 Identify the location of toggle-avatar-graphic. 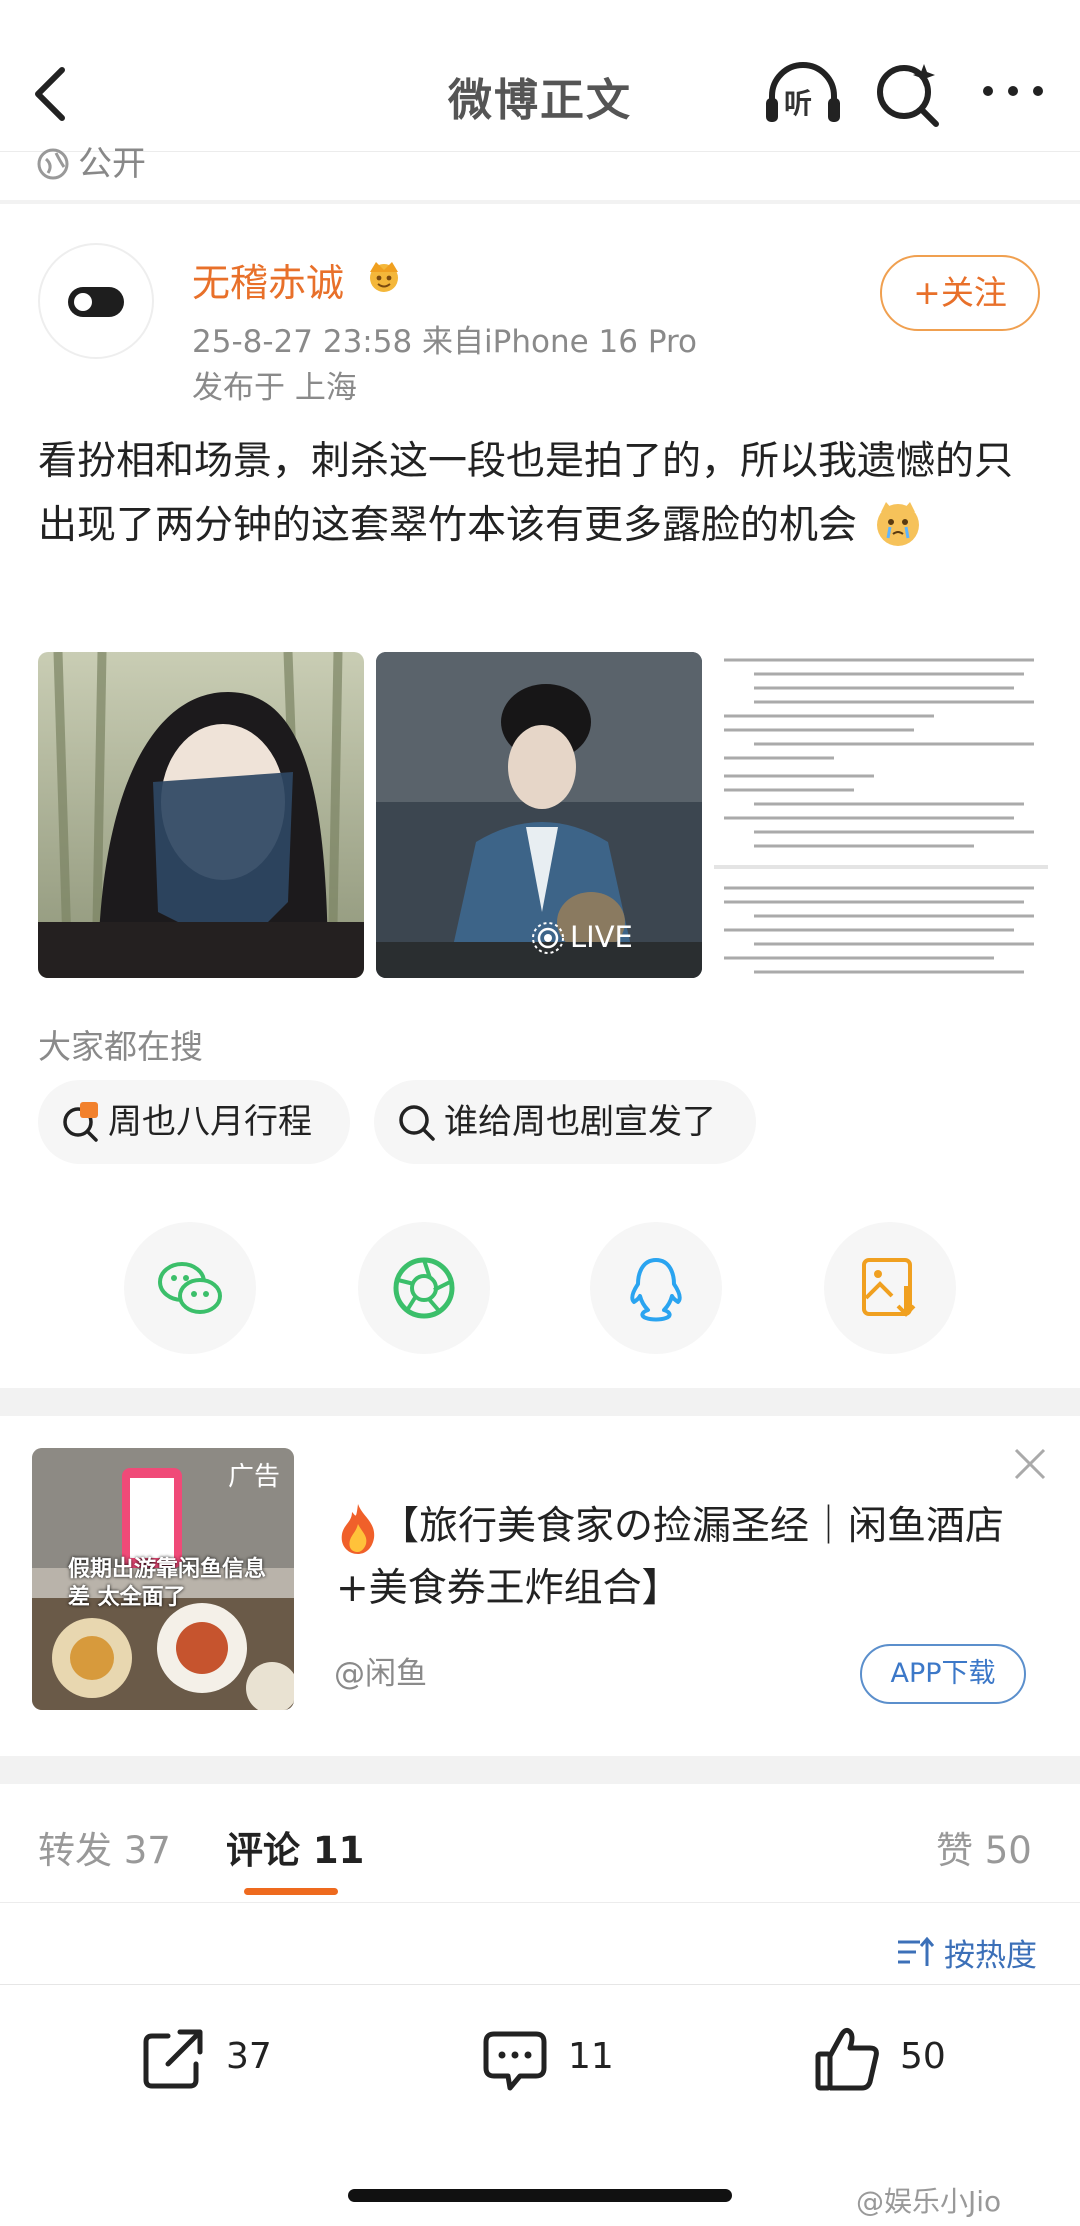
(96, 302).